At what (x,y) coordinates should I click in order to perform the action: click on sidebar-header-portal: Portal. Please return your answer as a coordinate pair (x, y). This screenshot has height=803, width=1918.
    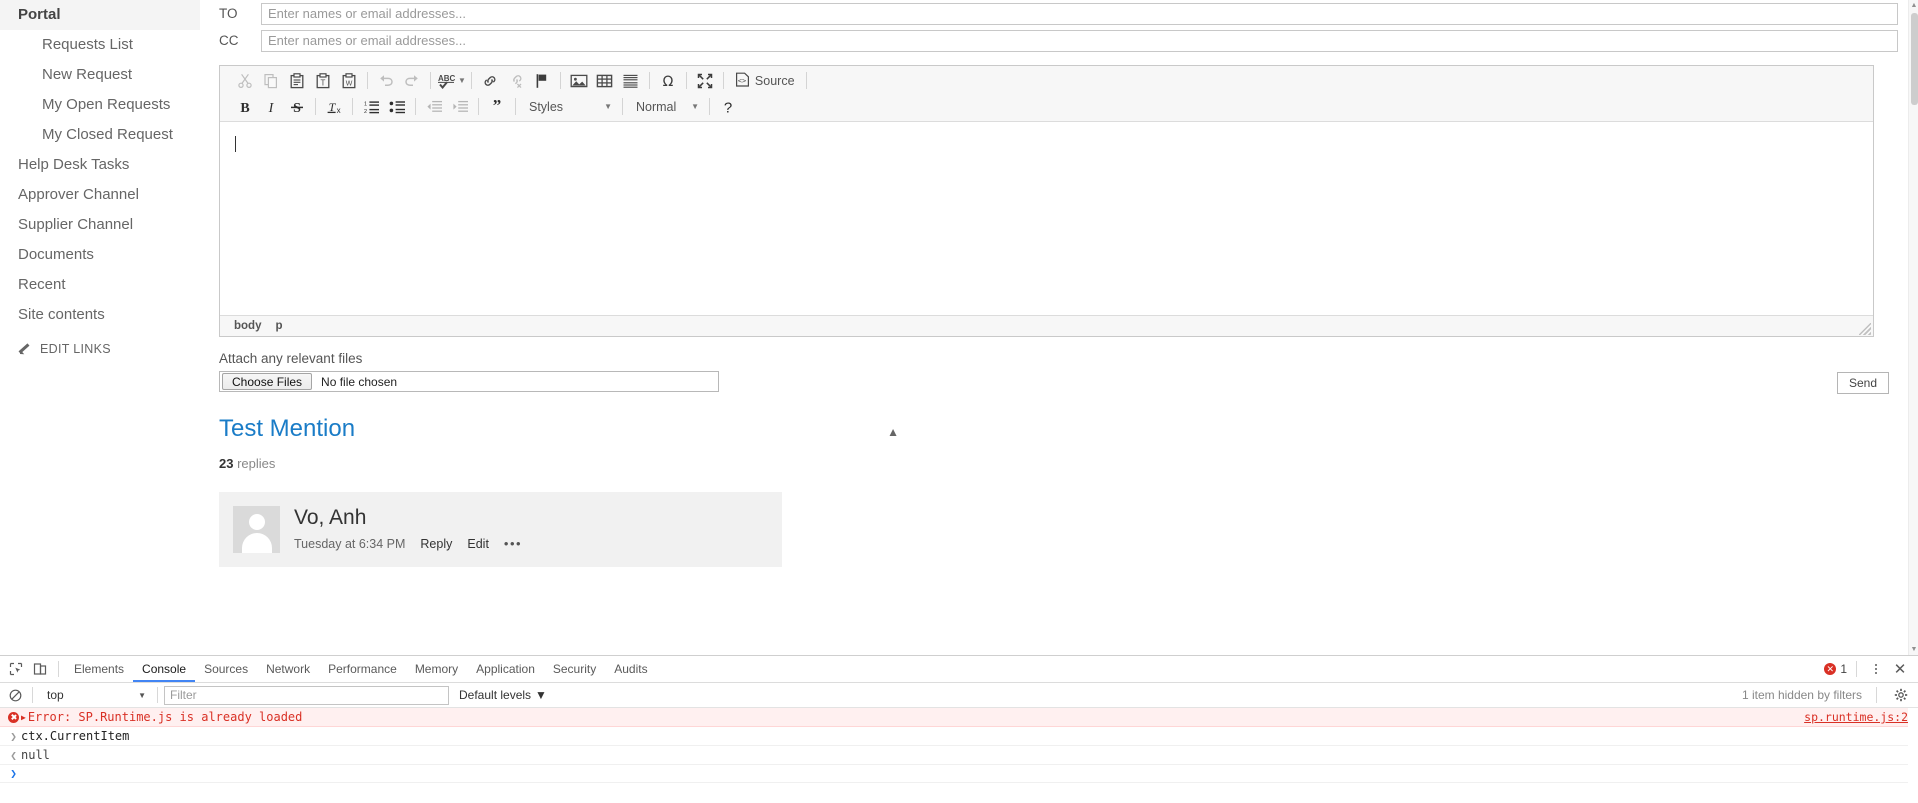
    Looking at the image, I should click on (100, 15).